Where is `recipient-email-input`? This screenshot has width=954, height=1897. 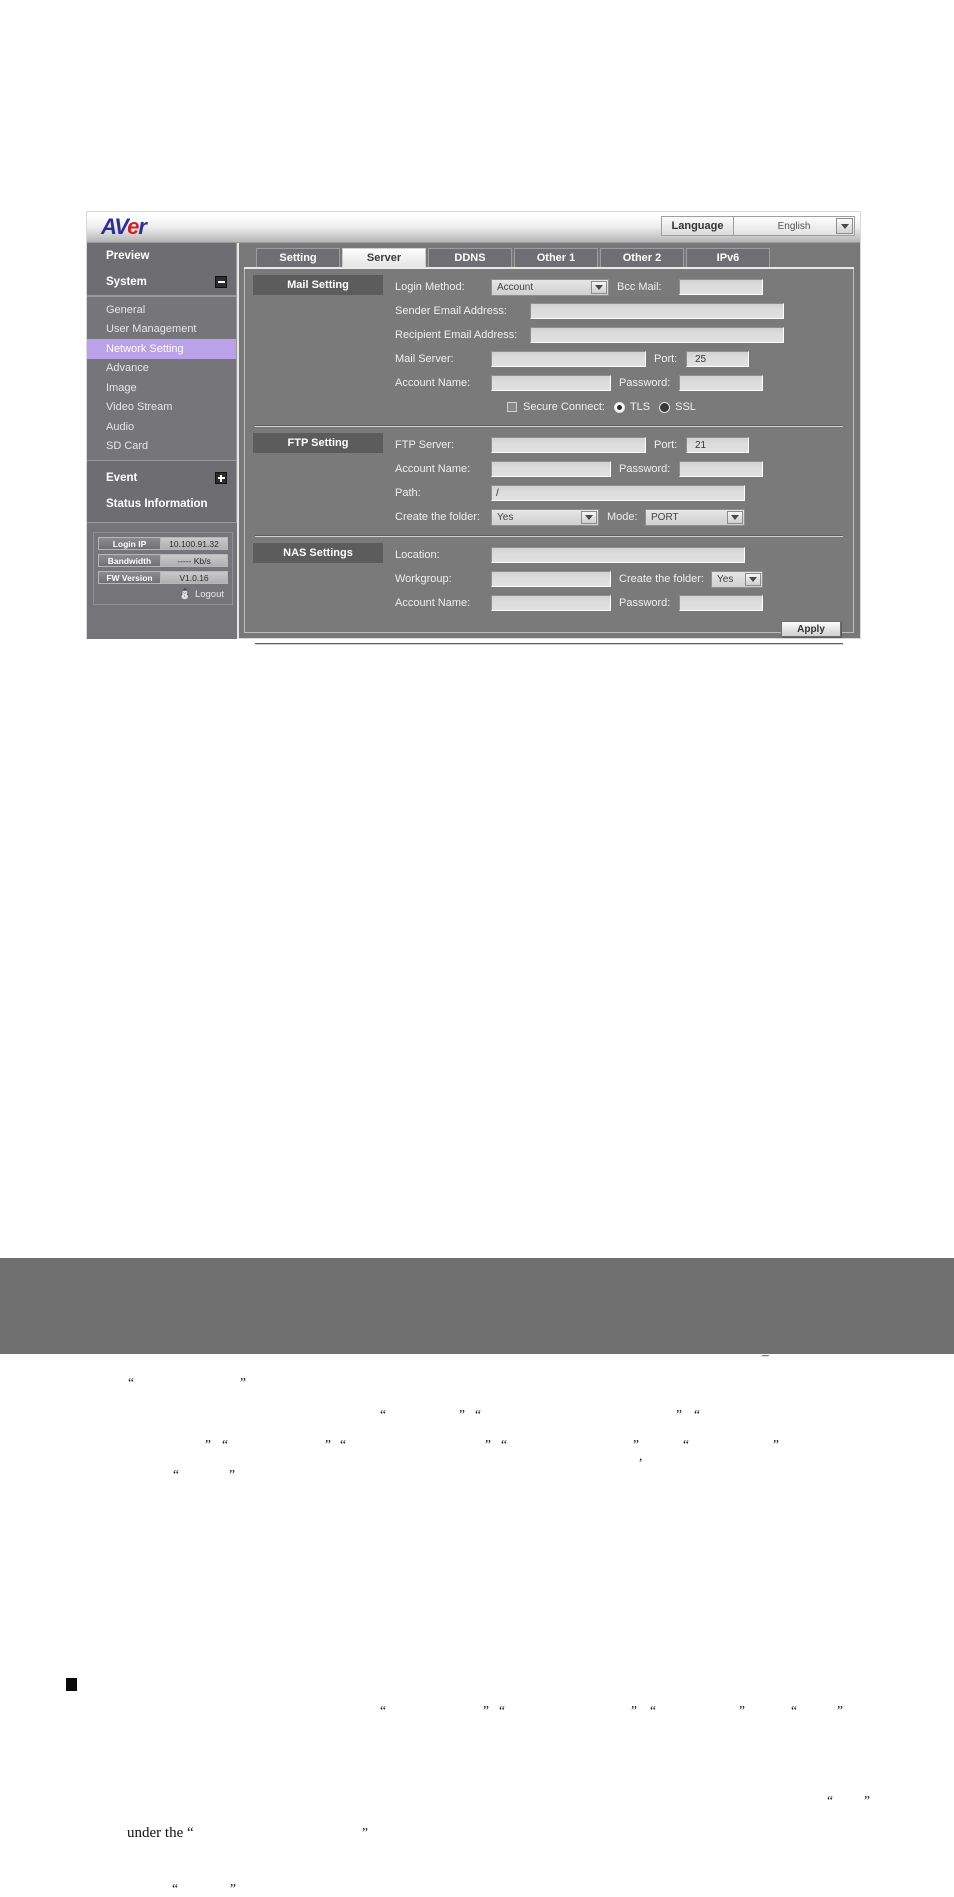 recipient-email-input is located at coordinates (657, 335).